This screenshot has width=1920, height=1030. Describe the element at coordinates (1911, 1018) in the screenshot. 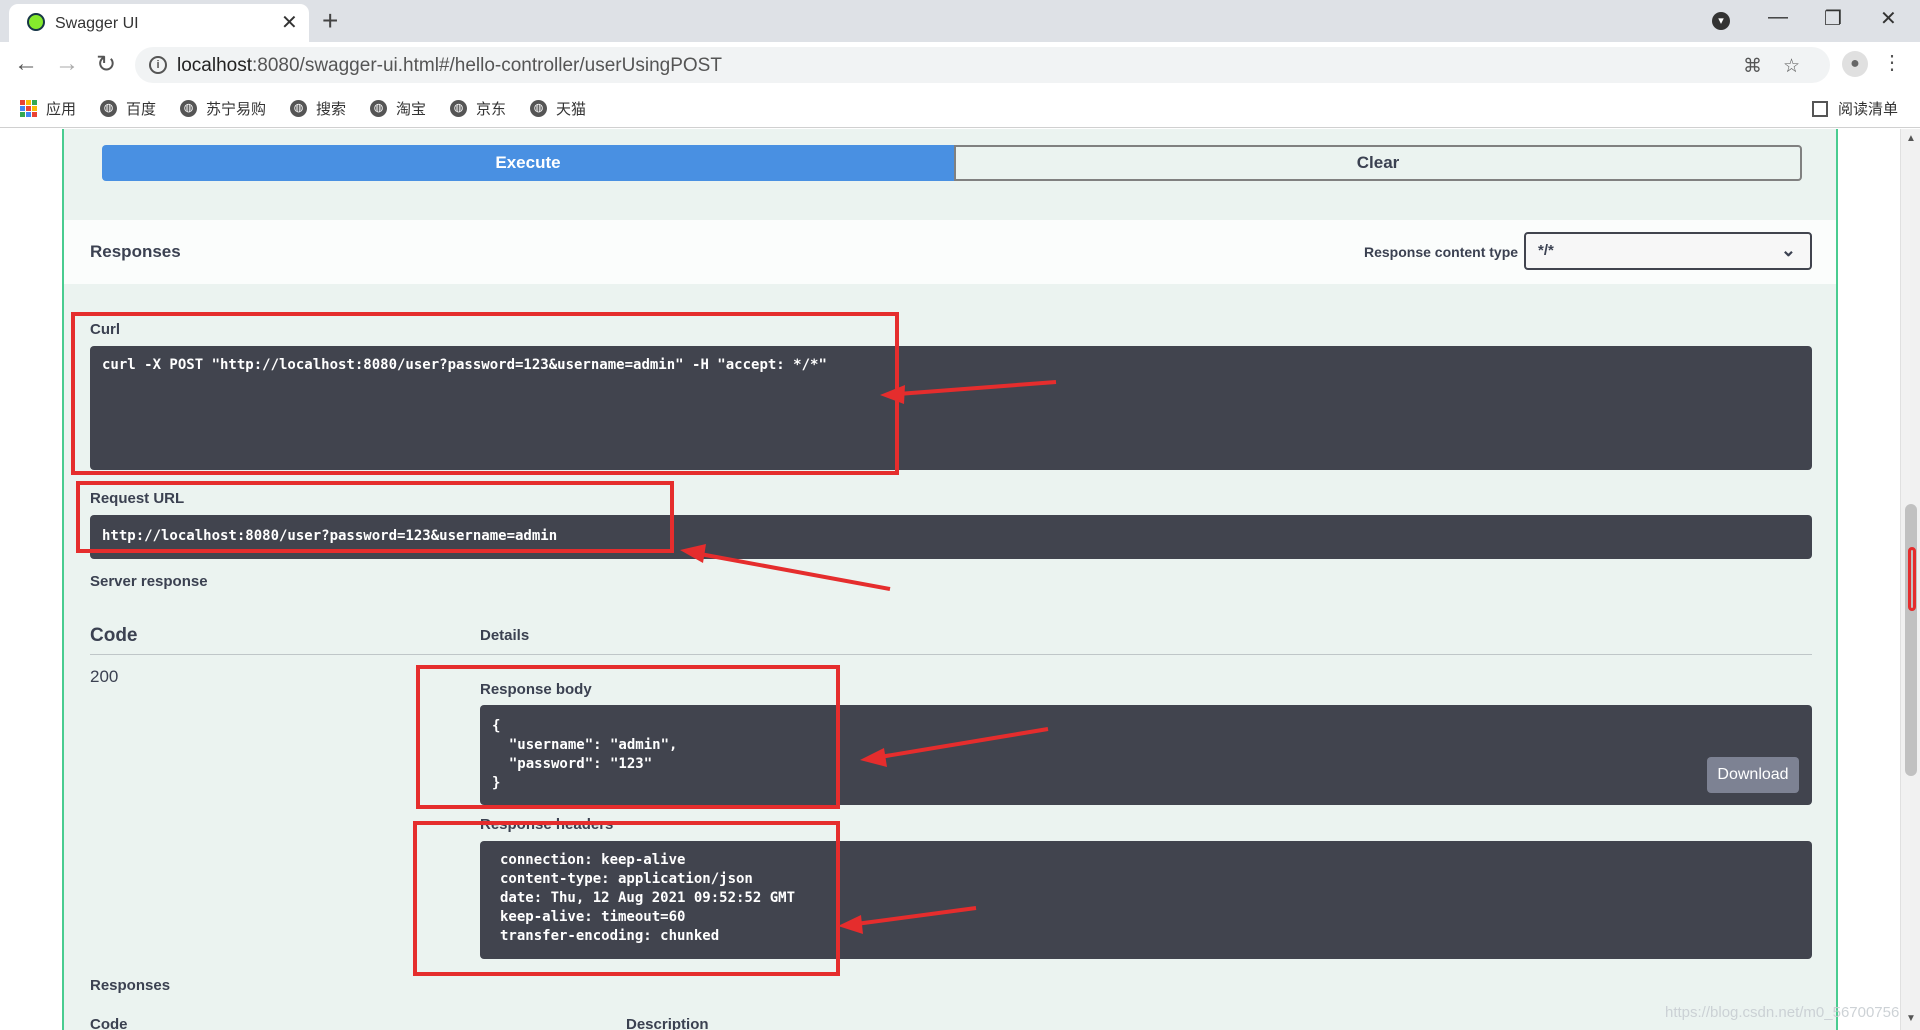

I see `scroll-down-icon: ▼` at that location.